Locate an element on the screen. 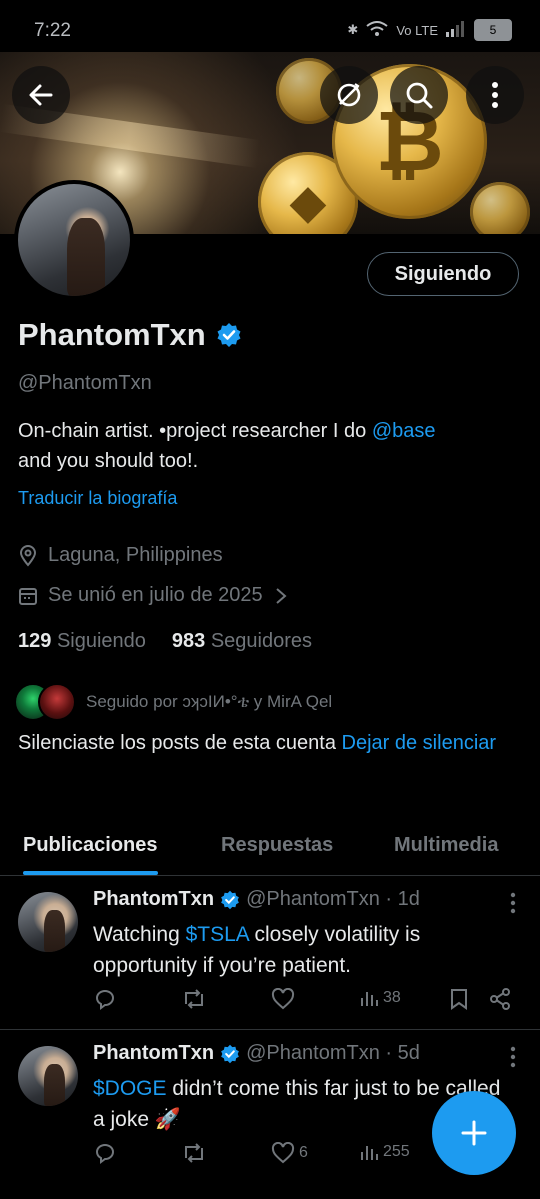 This screenshot has width=540, height=1199. joined-text: Se unió en julio de 2025 is located at coordinates (155, 595).